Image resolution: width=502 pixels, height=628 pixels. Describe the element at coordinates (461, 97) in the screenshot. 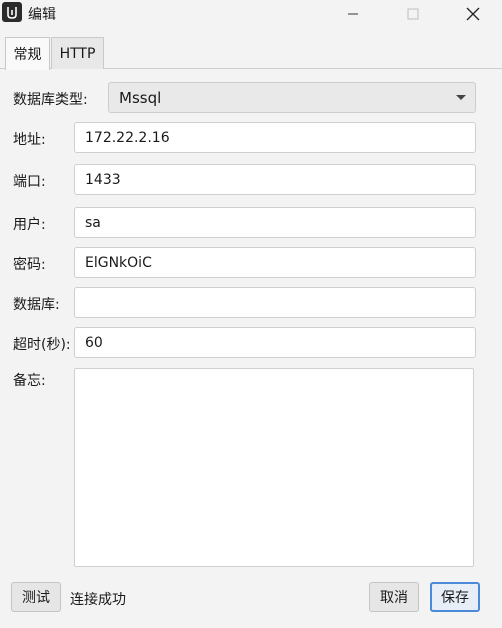

I see `chevron-down-icon` at that location.